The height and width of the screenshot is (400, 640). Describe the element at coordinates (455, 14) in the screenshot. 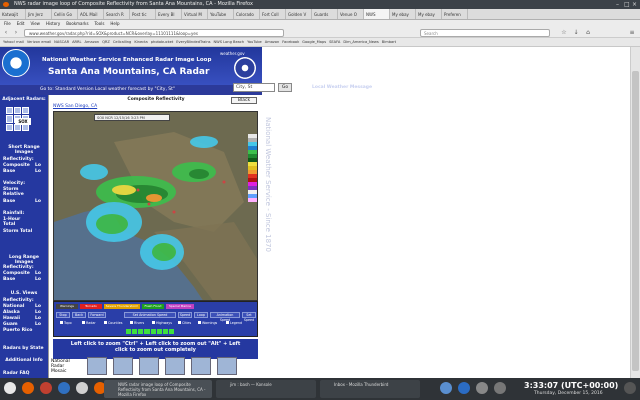

I see `tab-17: Preferen` at that location.